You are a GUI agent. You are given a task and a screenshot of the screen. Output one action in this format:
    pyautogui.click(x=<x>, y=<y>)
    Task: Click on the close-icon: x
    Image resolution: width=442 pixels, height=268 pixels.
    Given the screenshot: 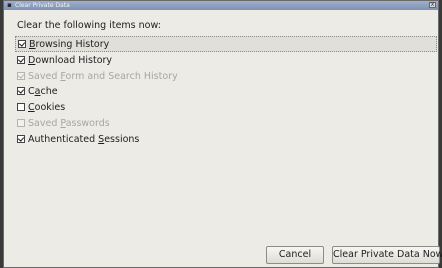 What is the action you would take?
    pyautogui.click(x=432, y=5)
    